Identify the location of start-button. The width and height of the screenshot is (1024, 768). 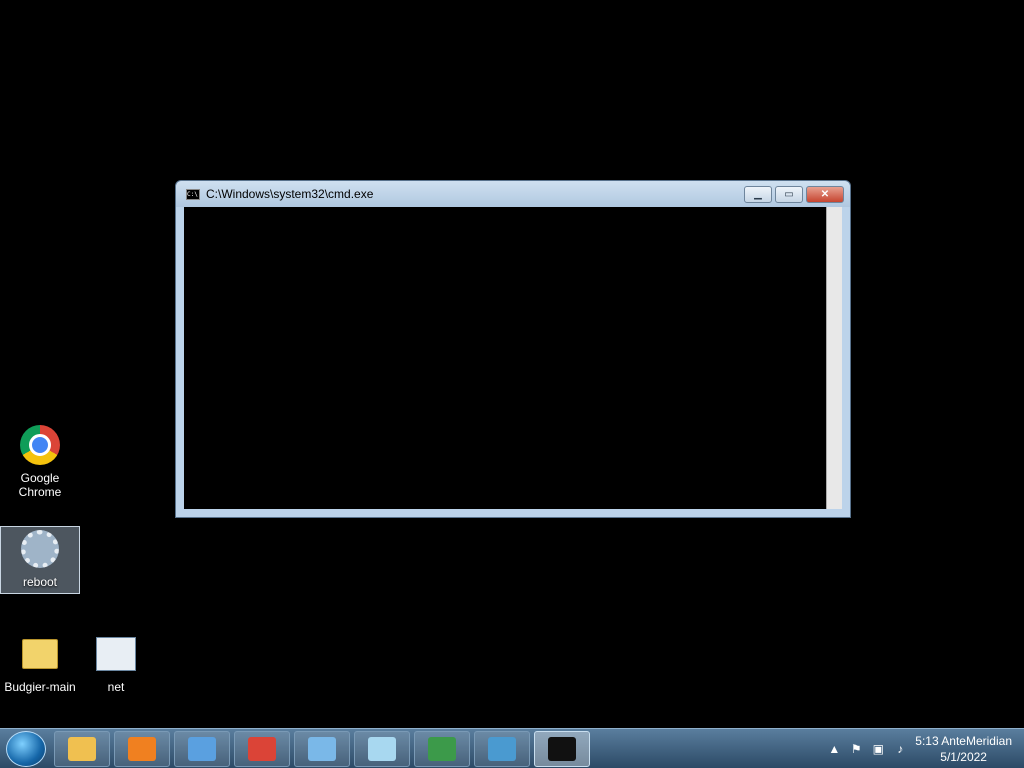
(26, 748).